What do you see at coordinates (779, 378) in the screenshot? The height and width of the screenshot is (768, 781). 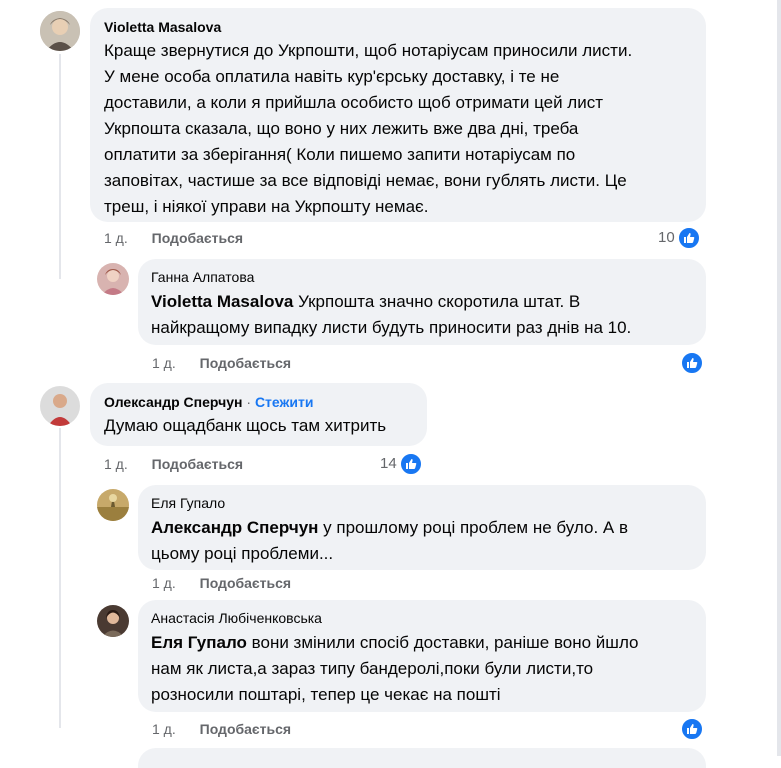 I see `page-edge` at bounding box center [779, 378].